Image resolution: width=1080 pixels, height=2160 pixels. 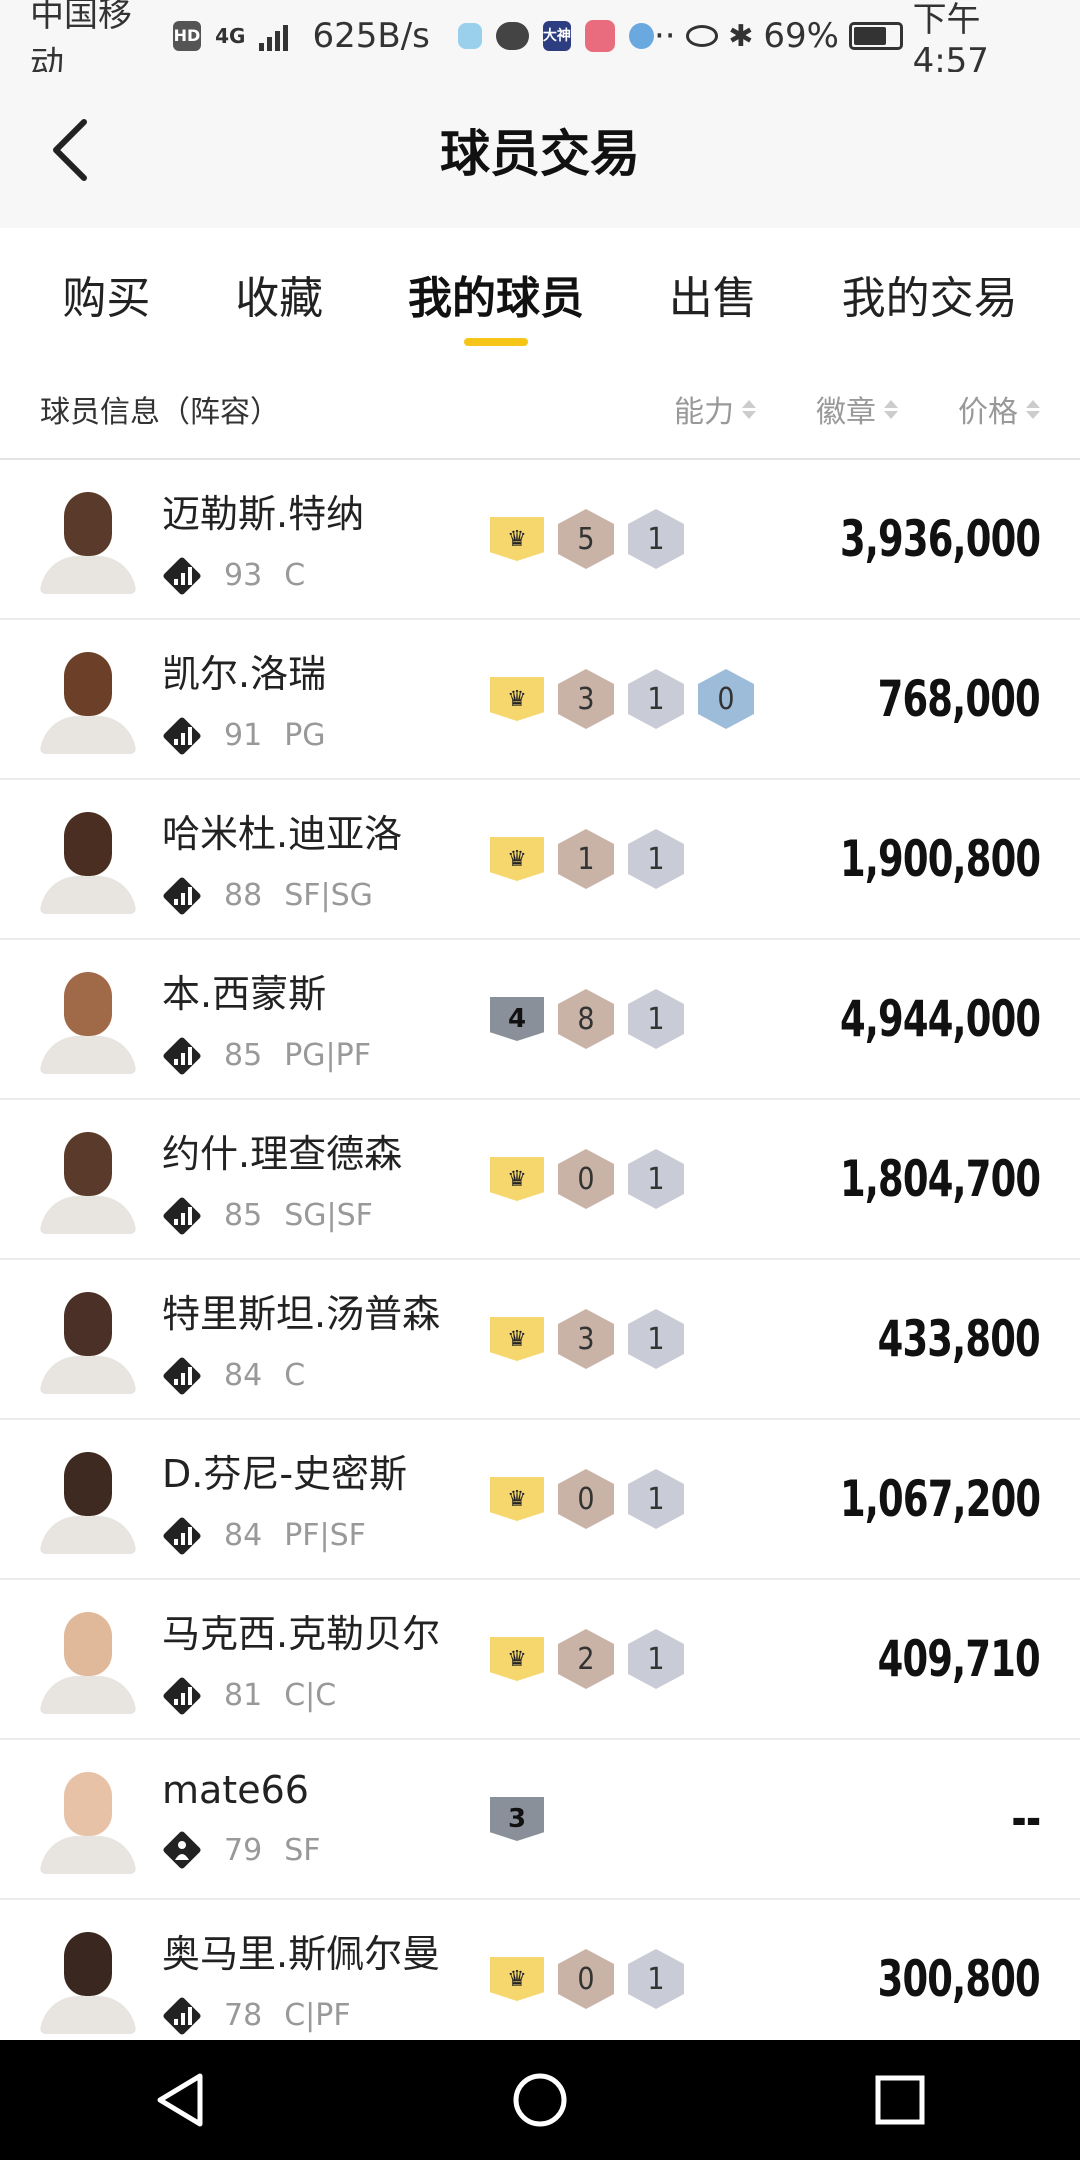 I want to click on player-row: 特里斯坦.汤普森 84 C ♛ 3 1 433,800, so click(x=540, y=1340).